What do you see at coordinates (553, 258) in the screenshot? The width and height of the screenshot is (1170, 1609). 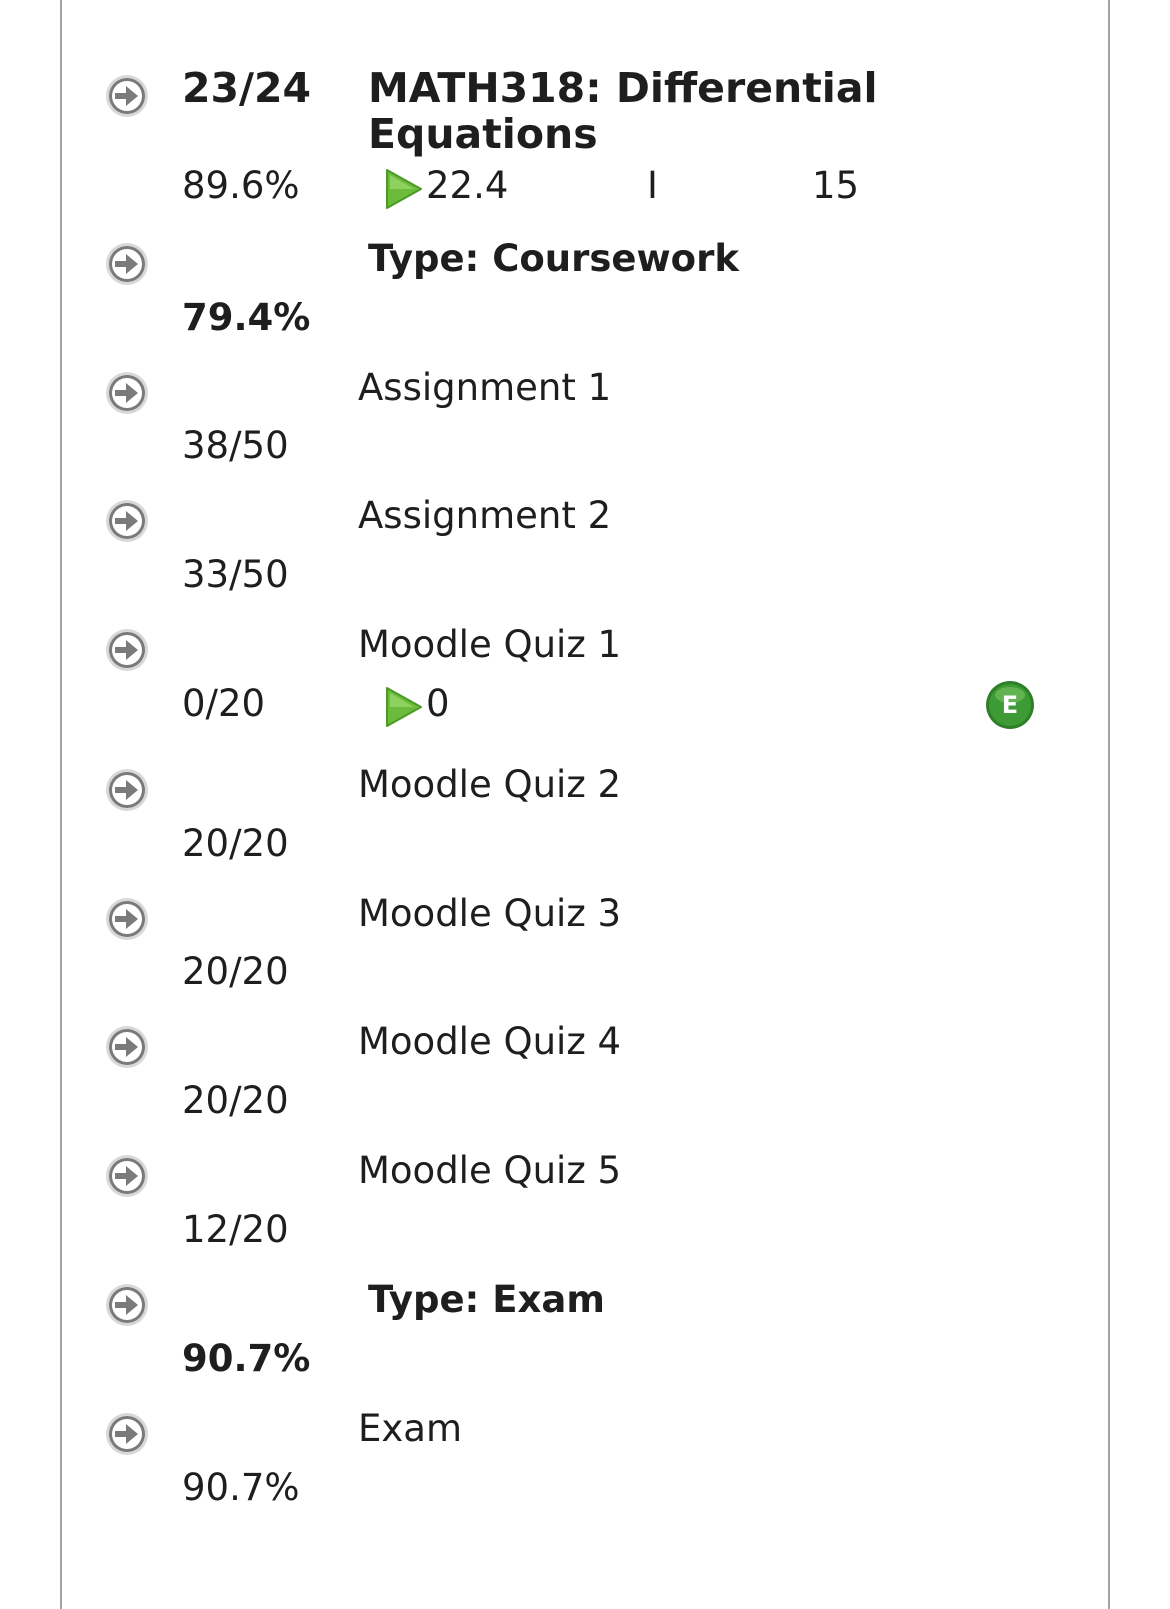 I see `category-label-coursework: Type: Coursework` at bounding box center [553, 258].